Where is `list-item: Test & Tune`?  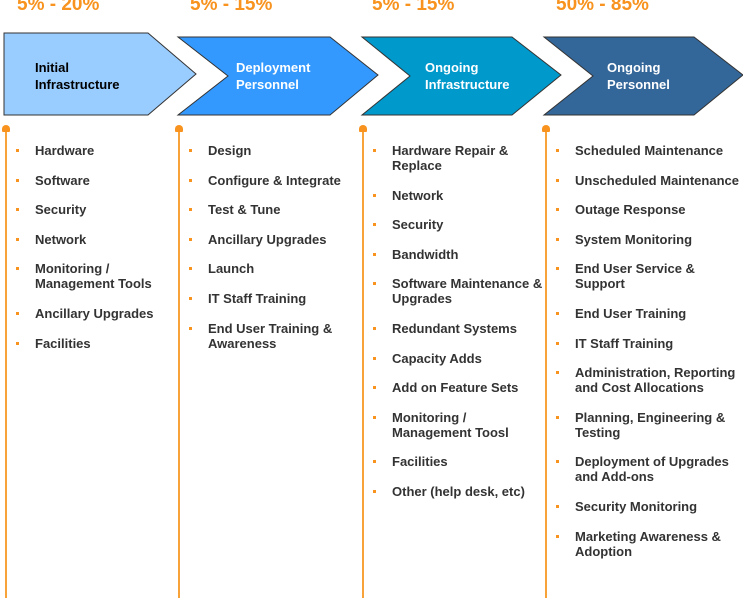
list-item: Test & Tune is located at coordinates (274, 209).